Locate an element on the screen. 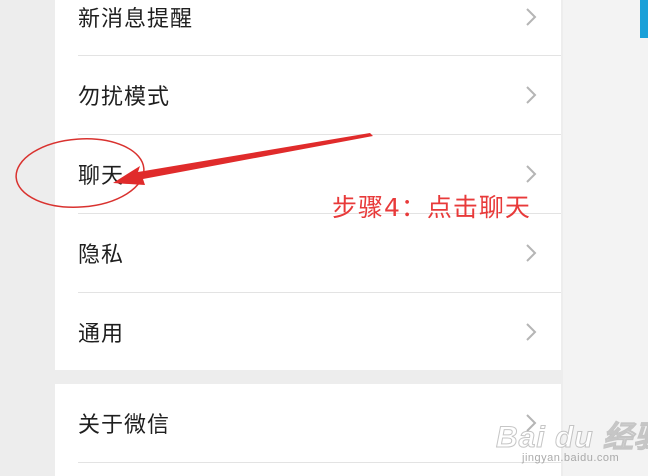 The image size is (648, 476). settings-item-general: 通用 is located at coordinates (308, 332).